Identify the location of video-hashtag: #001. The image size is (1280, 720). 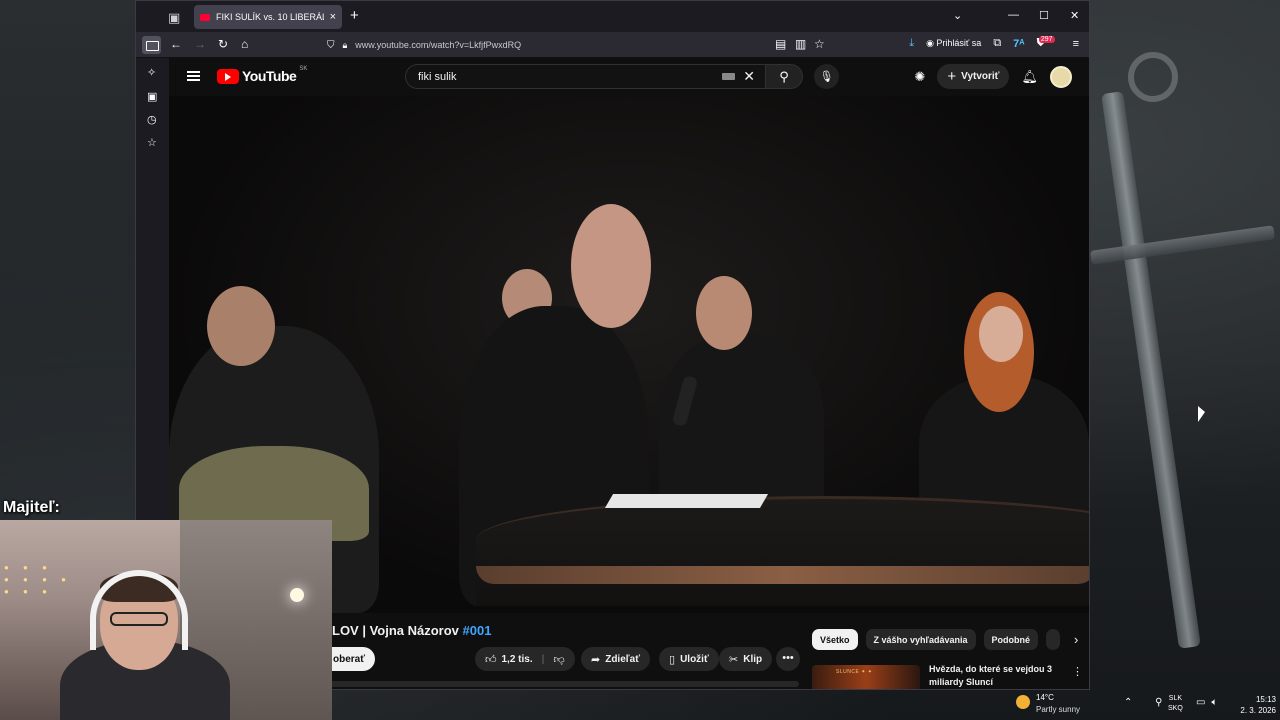
(477, 630).